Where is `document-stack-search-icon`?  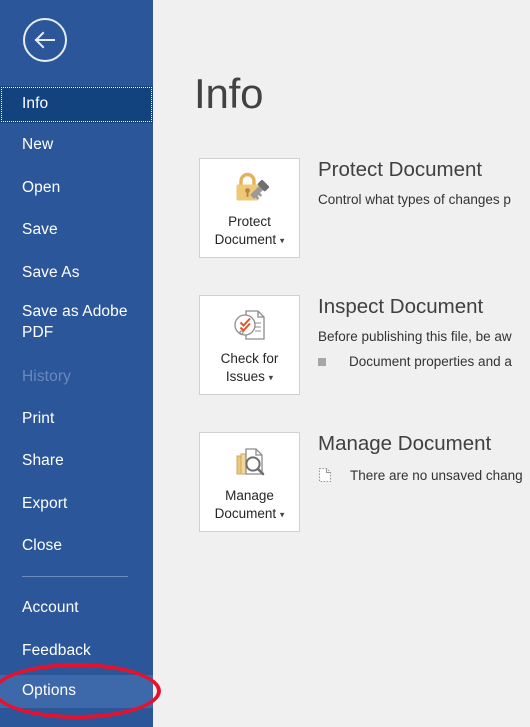 document-stack-search-icon is located at coordinates (250, 462).